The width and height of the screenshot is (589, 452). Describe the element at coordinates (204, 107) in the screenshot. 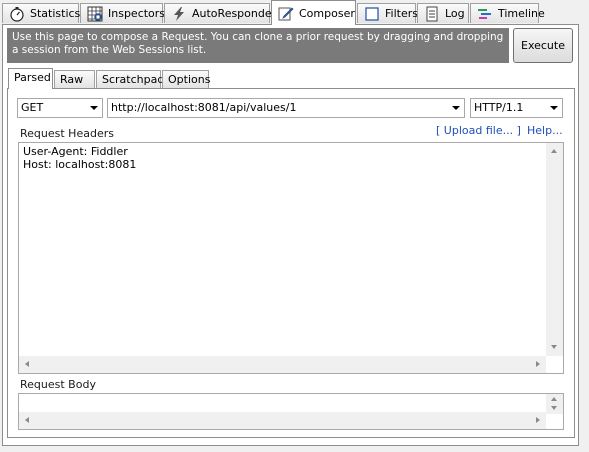

I see `url-value: http://localhost:8081/api/values/1` at that location.